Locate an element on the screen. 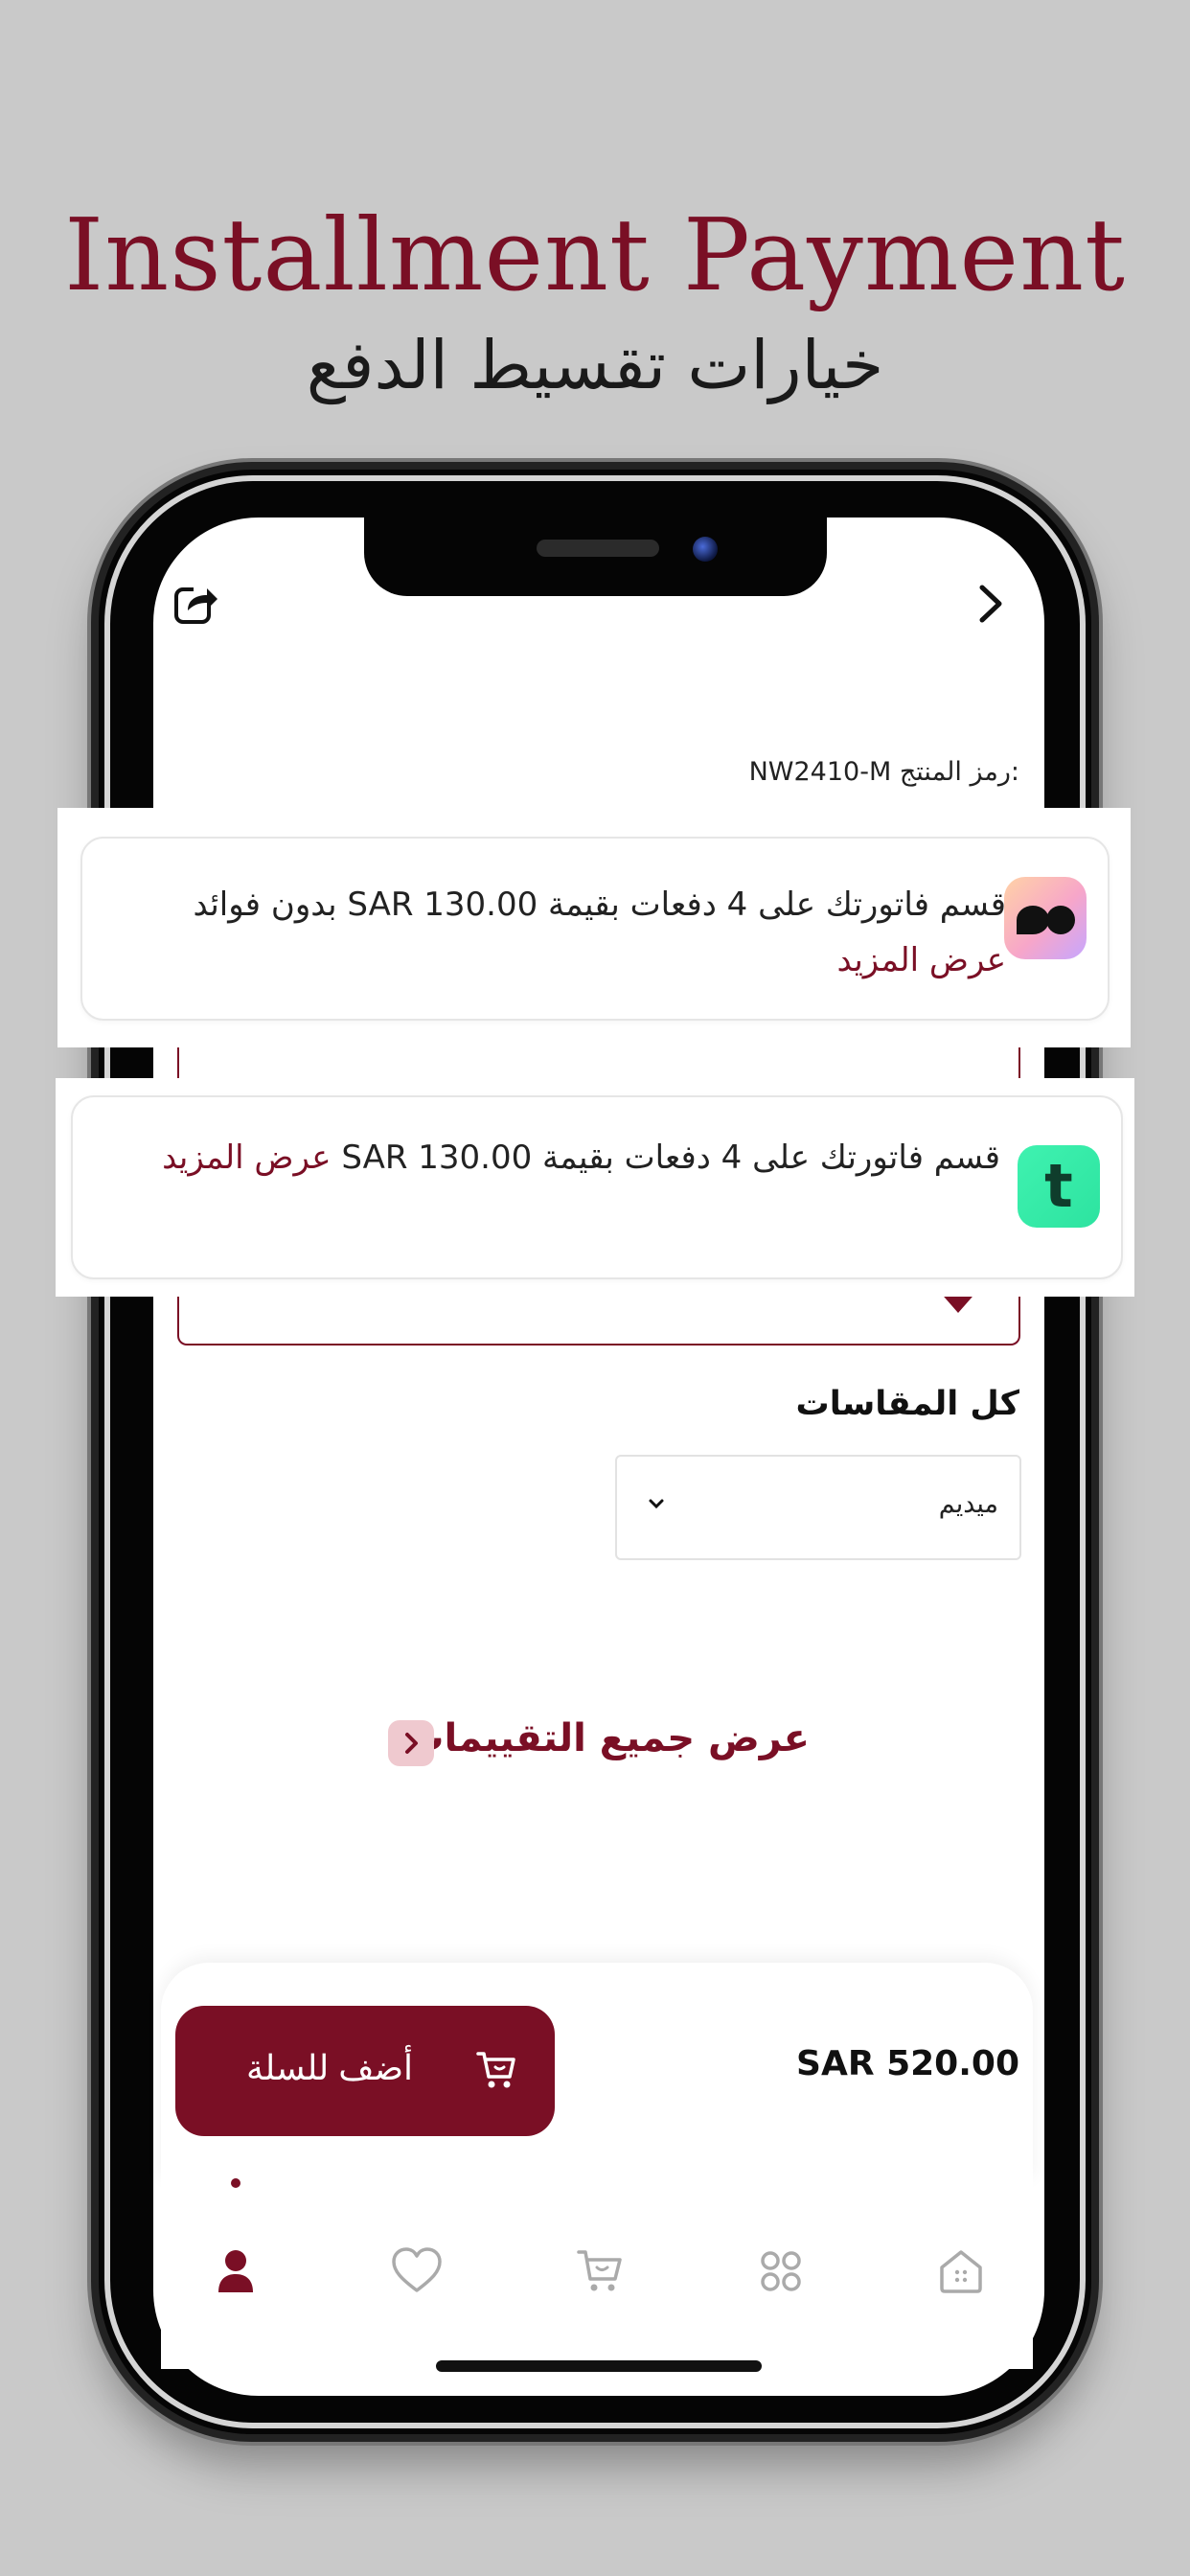 This screenshot has width=1190, height=2576. tabby-logo-icon is located at coordinates (1045, 918).